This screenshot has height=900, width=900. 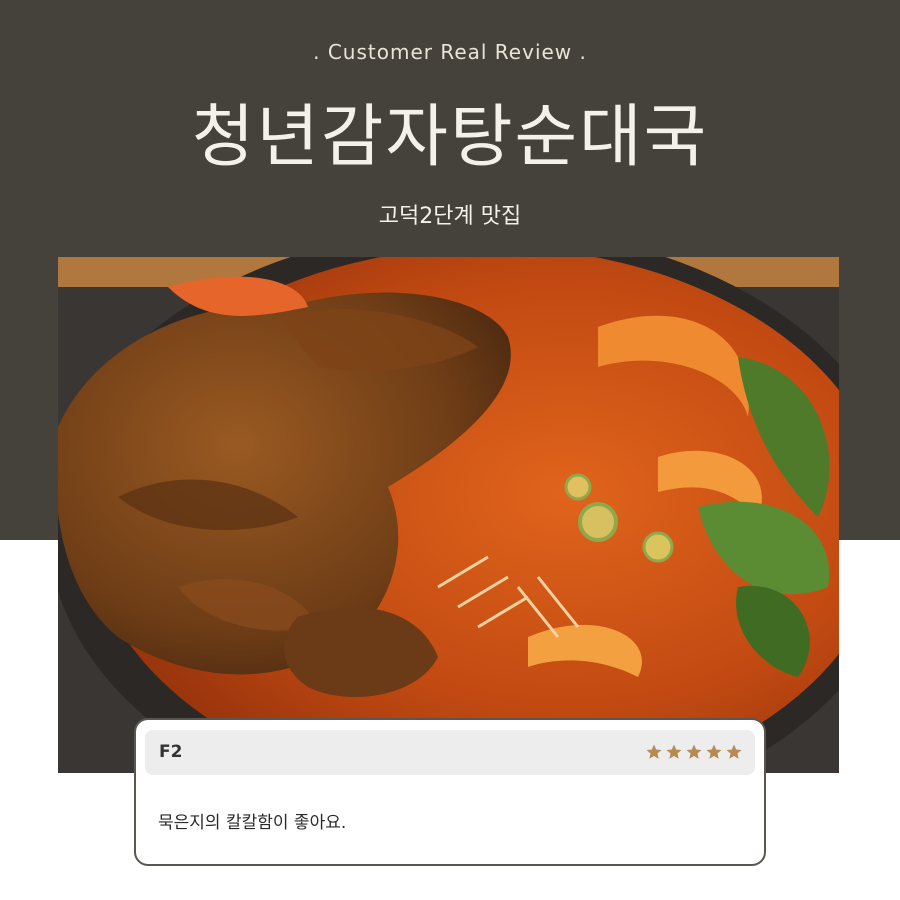 What do you see at coordinates (252, 823) in the screenshot?
I see `review-text: 묵은지의 칼칼함이 좋아요.` at bounding box center [252, 823].